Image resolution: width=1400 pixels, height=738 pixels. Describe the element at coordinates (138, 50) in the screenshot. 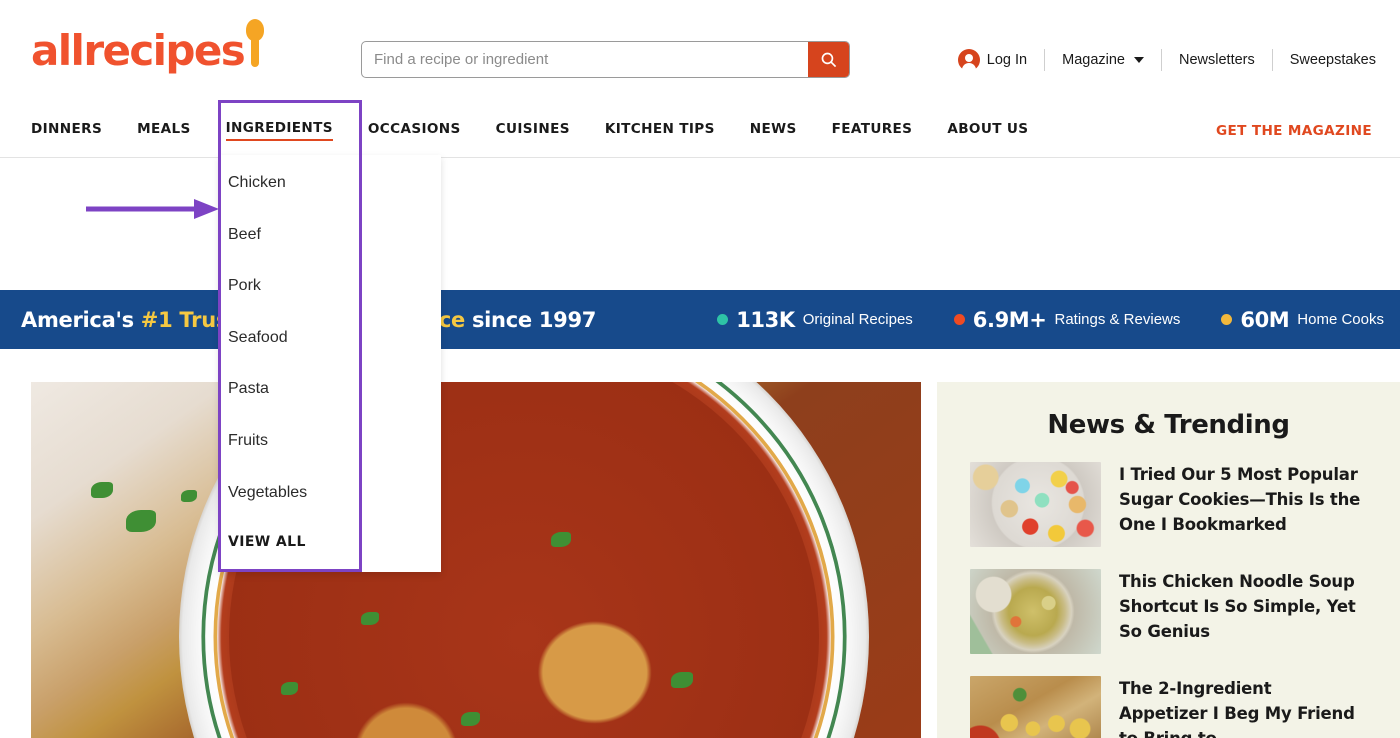

I see `logo-wordmark: allrecipes` at that location.